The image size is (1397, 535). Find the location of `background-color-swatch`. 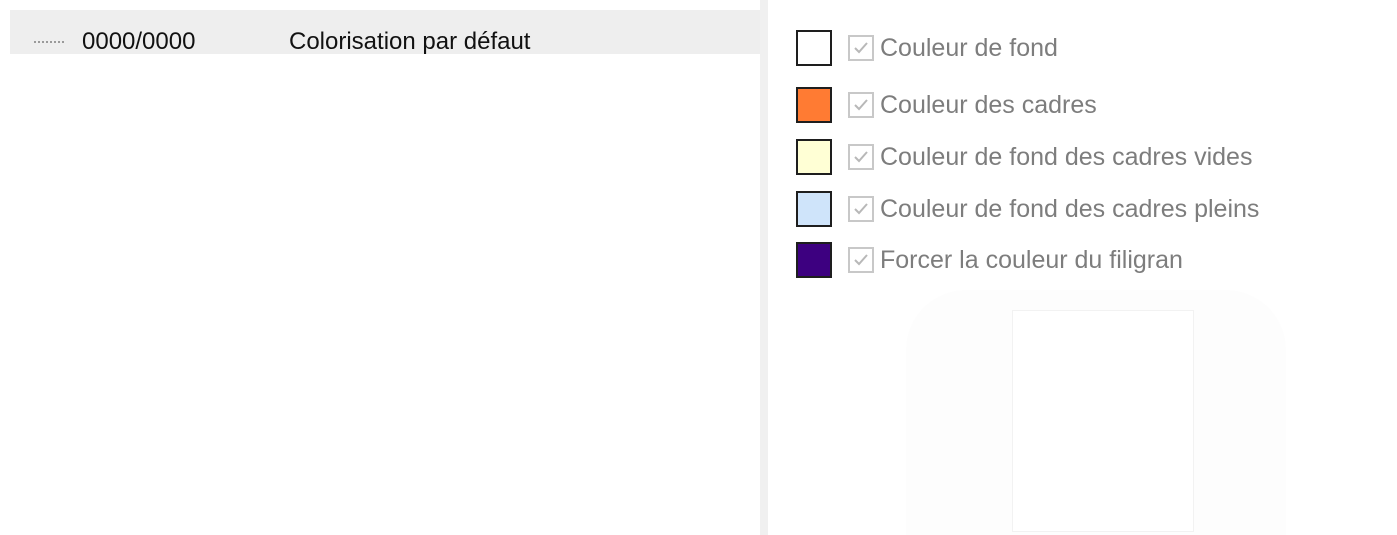

background-color-swatch is located at coordinates (814, 48).